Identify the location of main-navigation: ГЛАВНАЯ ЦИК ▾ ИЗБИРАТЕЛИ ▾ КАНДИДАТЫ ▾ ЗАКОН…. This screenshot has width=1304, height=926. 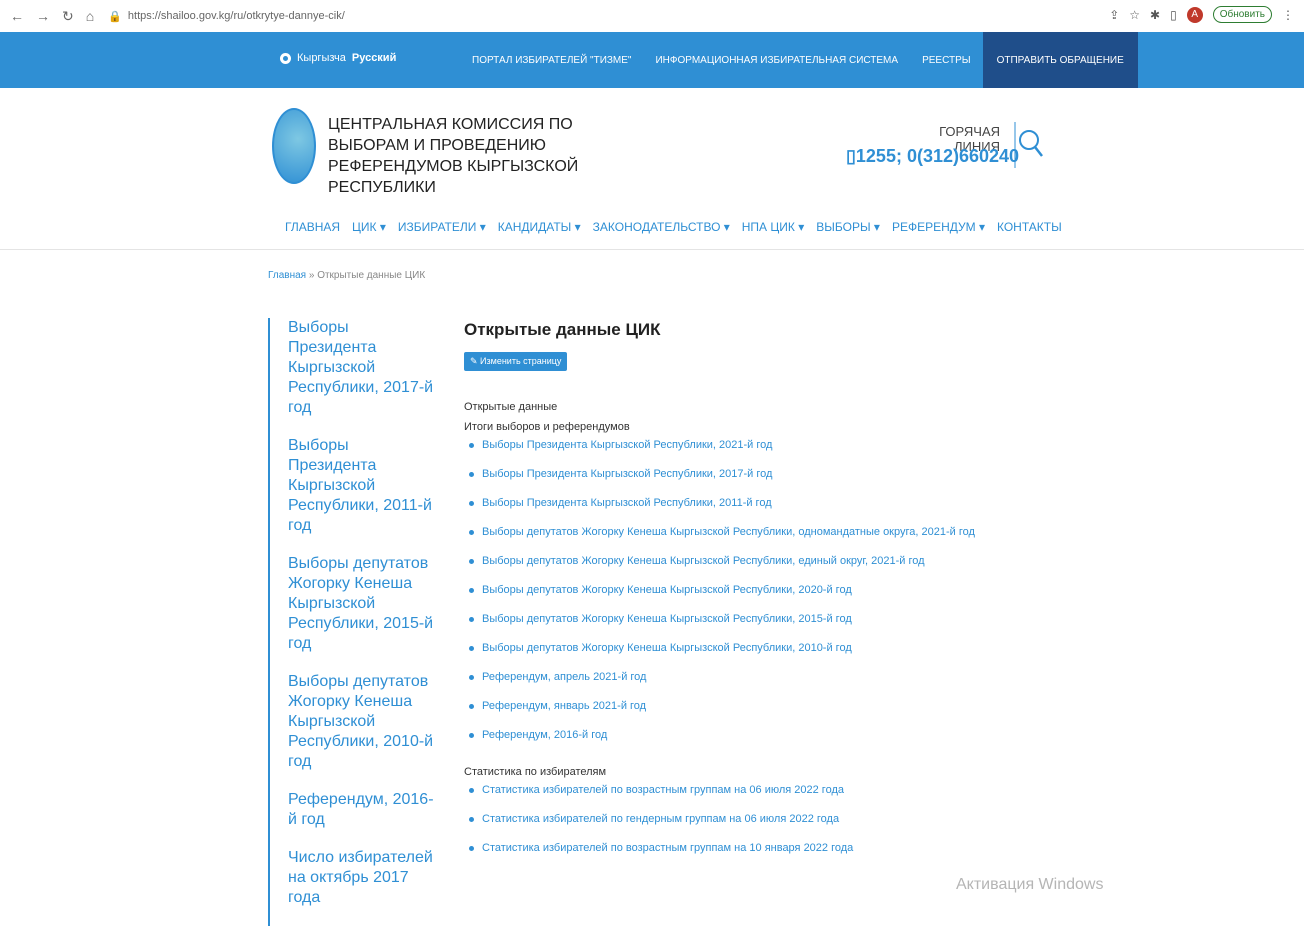
(652, 229).